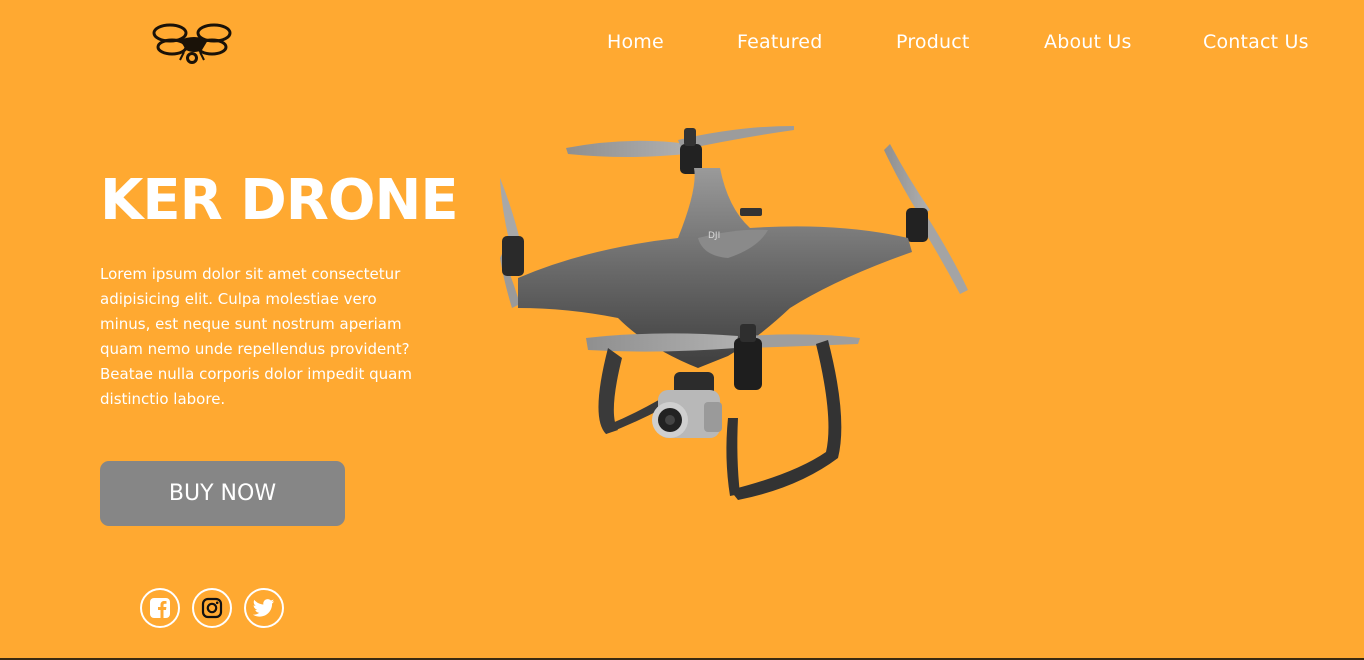 The width and height of the screenshot is (1364, 660). What do you see at coordinates (212, 608) in the screenshot?
I see `instagram-icon` at bounding box center [212, 608].